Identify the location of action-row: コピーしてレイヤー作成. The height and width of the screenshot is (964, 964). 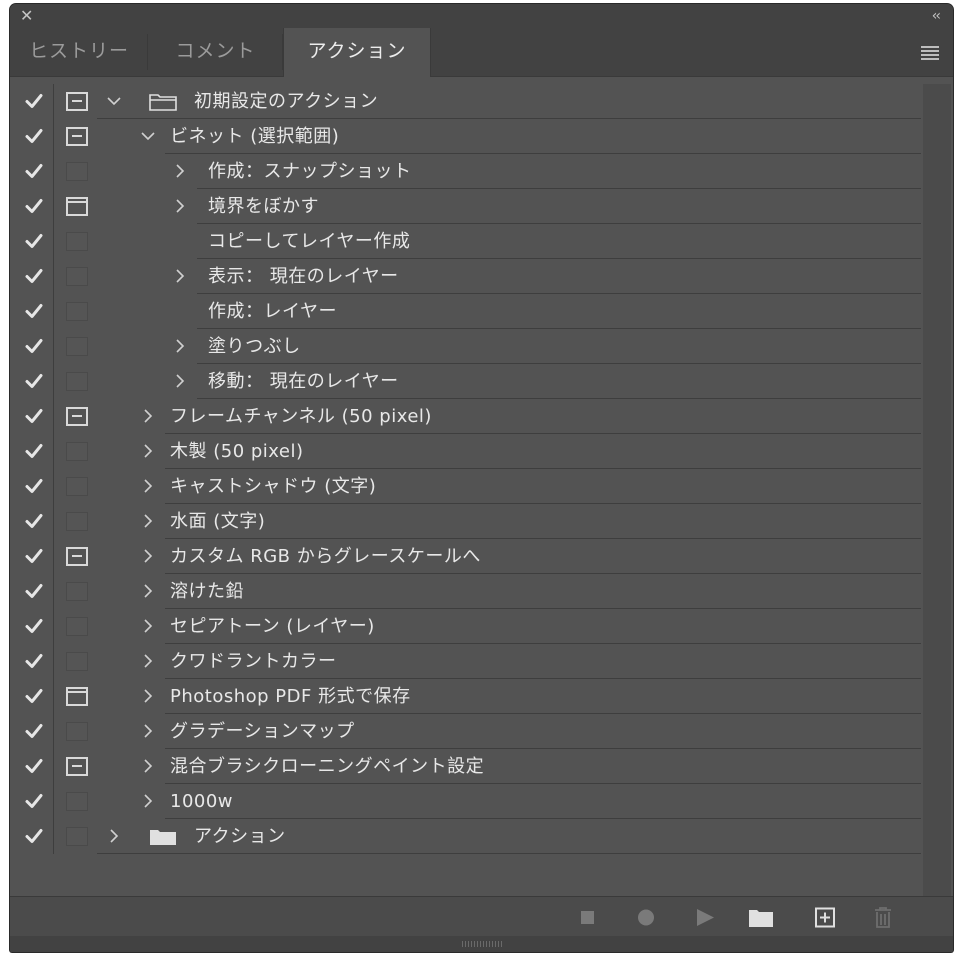
(465, 241).